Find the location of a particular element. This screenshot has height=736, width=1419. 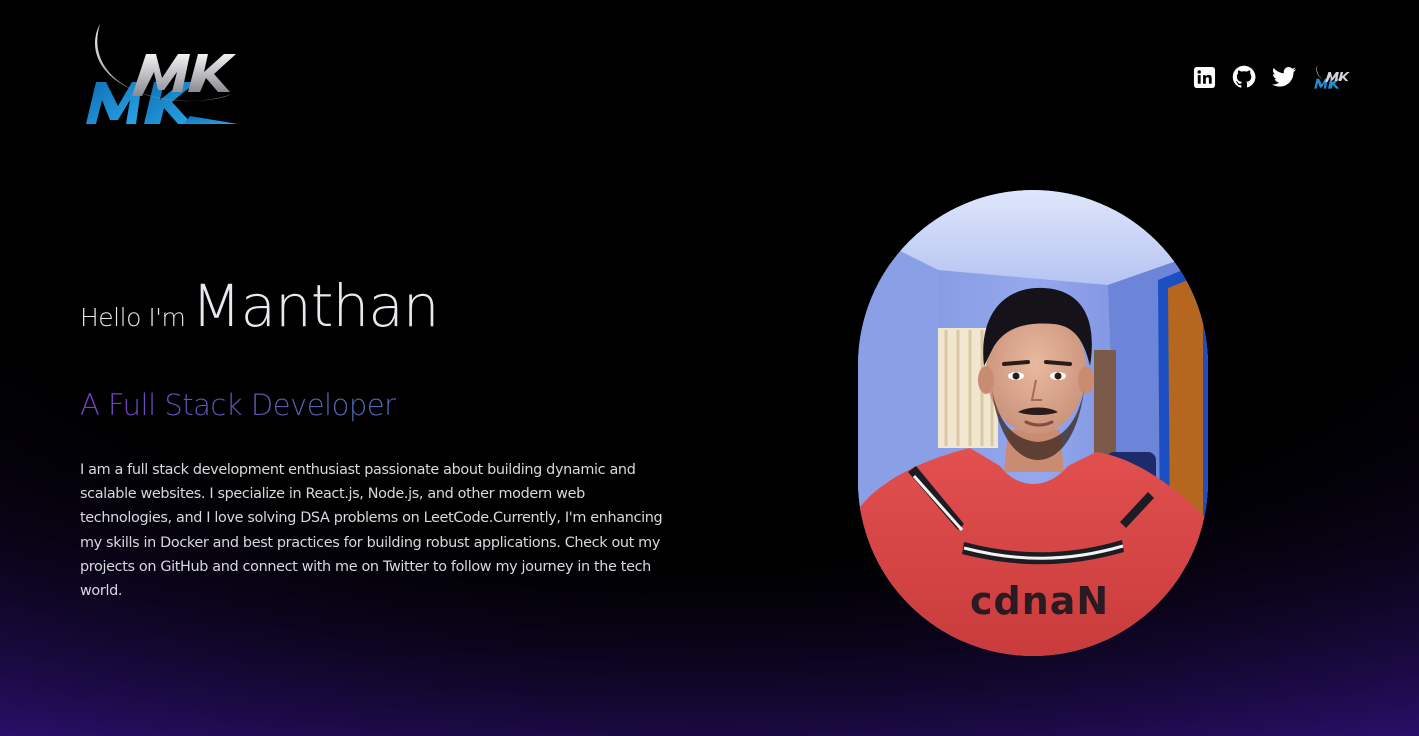

linkedin-link is located at coordinates (1204, 77).